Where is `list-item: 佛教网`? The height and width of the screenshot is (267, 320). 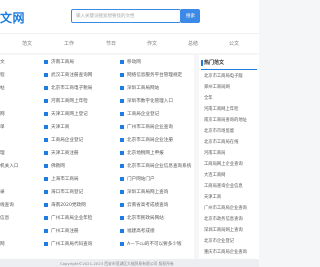
list-item: 佛教网 is located at coordinates (54, 166).